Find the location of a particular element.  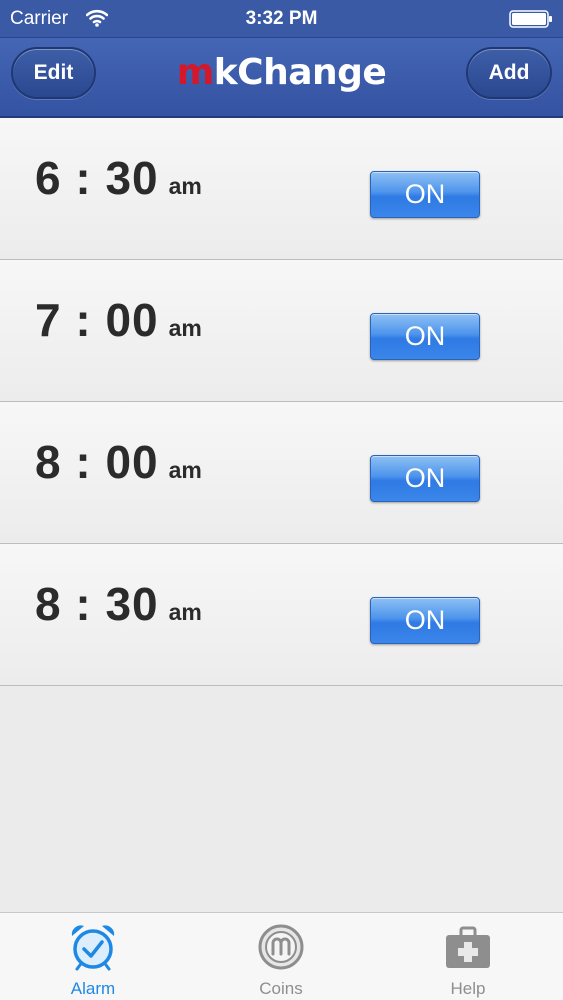

status-time: 3:32 PM is located at coordinates (281, 18).